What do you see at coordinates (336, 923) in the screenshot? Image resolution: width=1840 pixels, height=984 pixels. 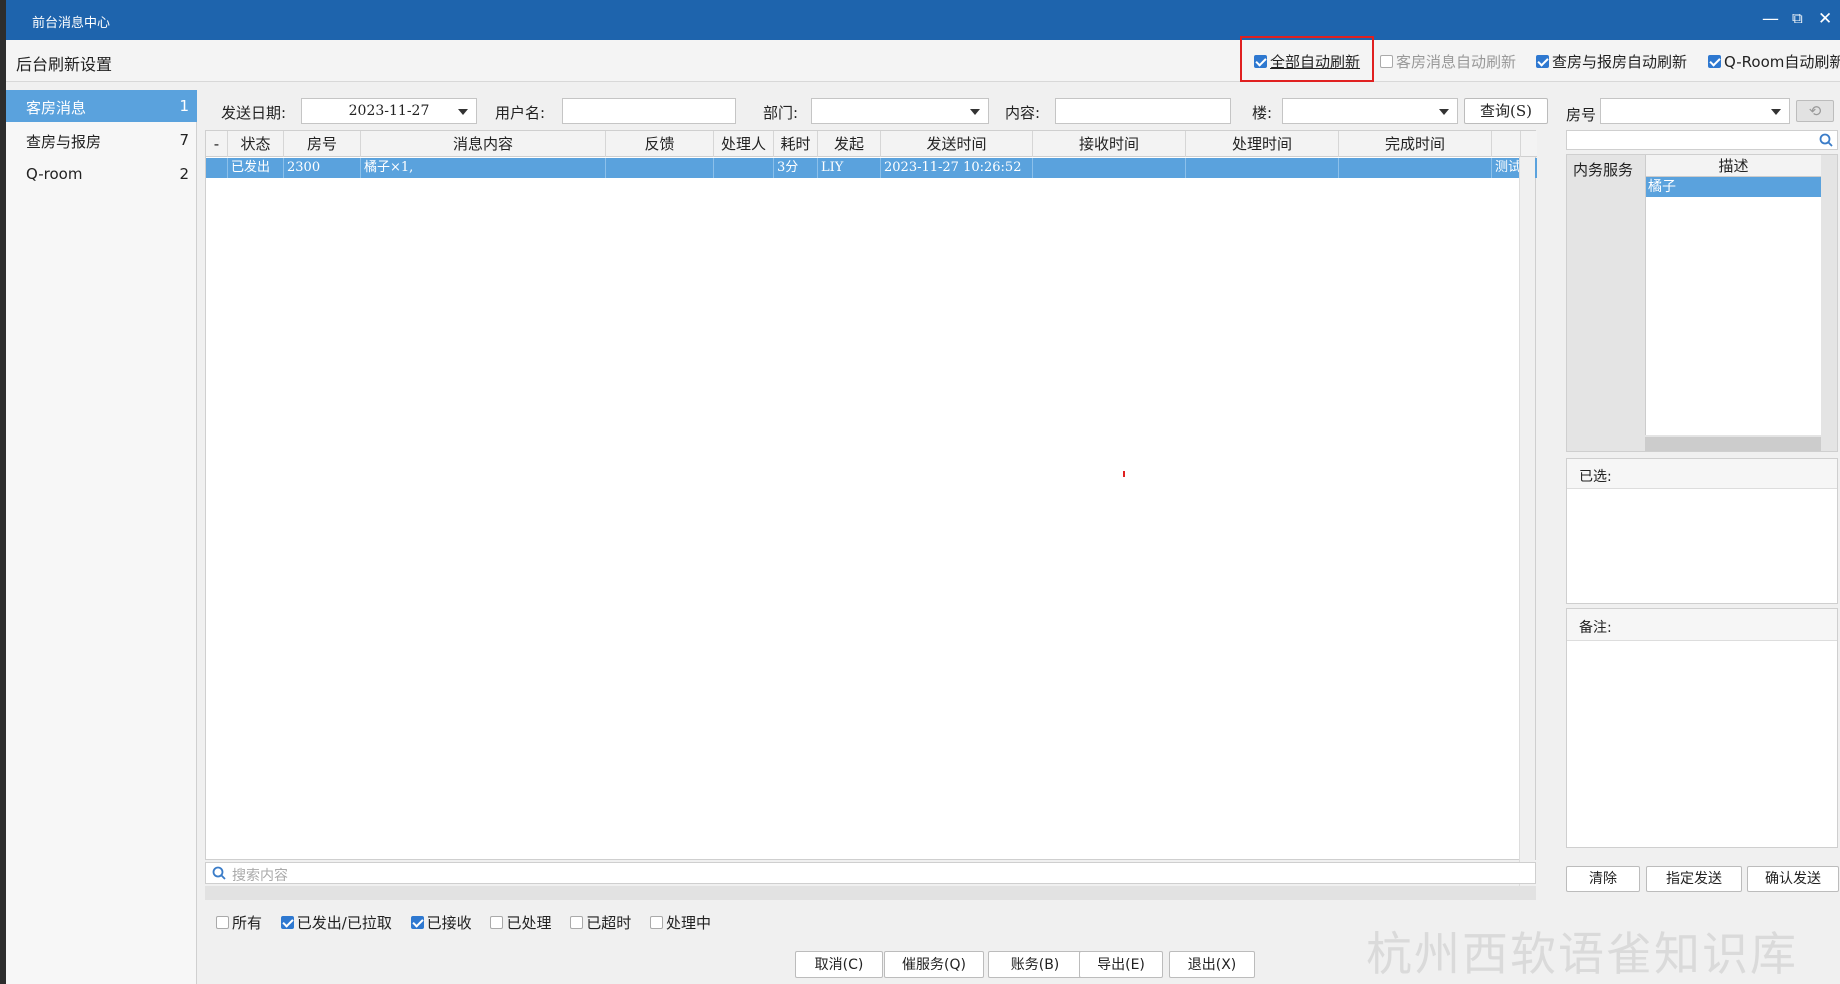 I see `filter-sent-checkbox: 已发出/已拉取` at bounding box center [336, 923].